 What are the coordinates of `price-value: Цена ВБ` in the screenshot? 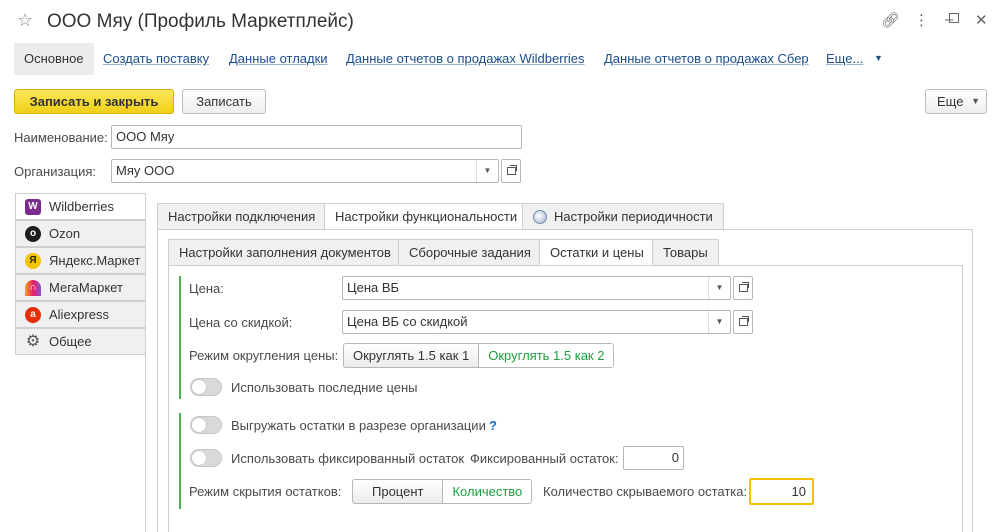 It's located at (373, 287).